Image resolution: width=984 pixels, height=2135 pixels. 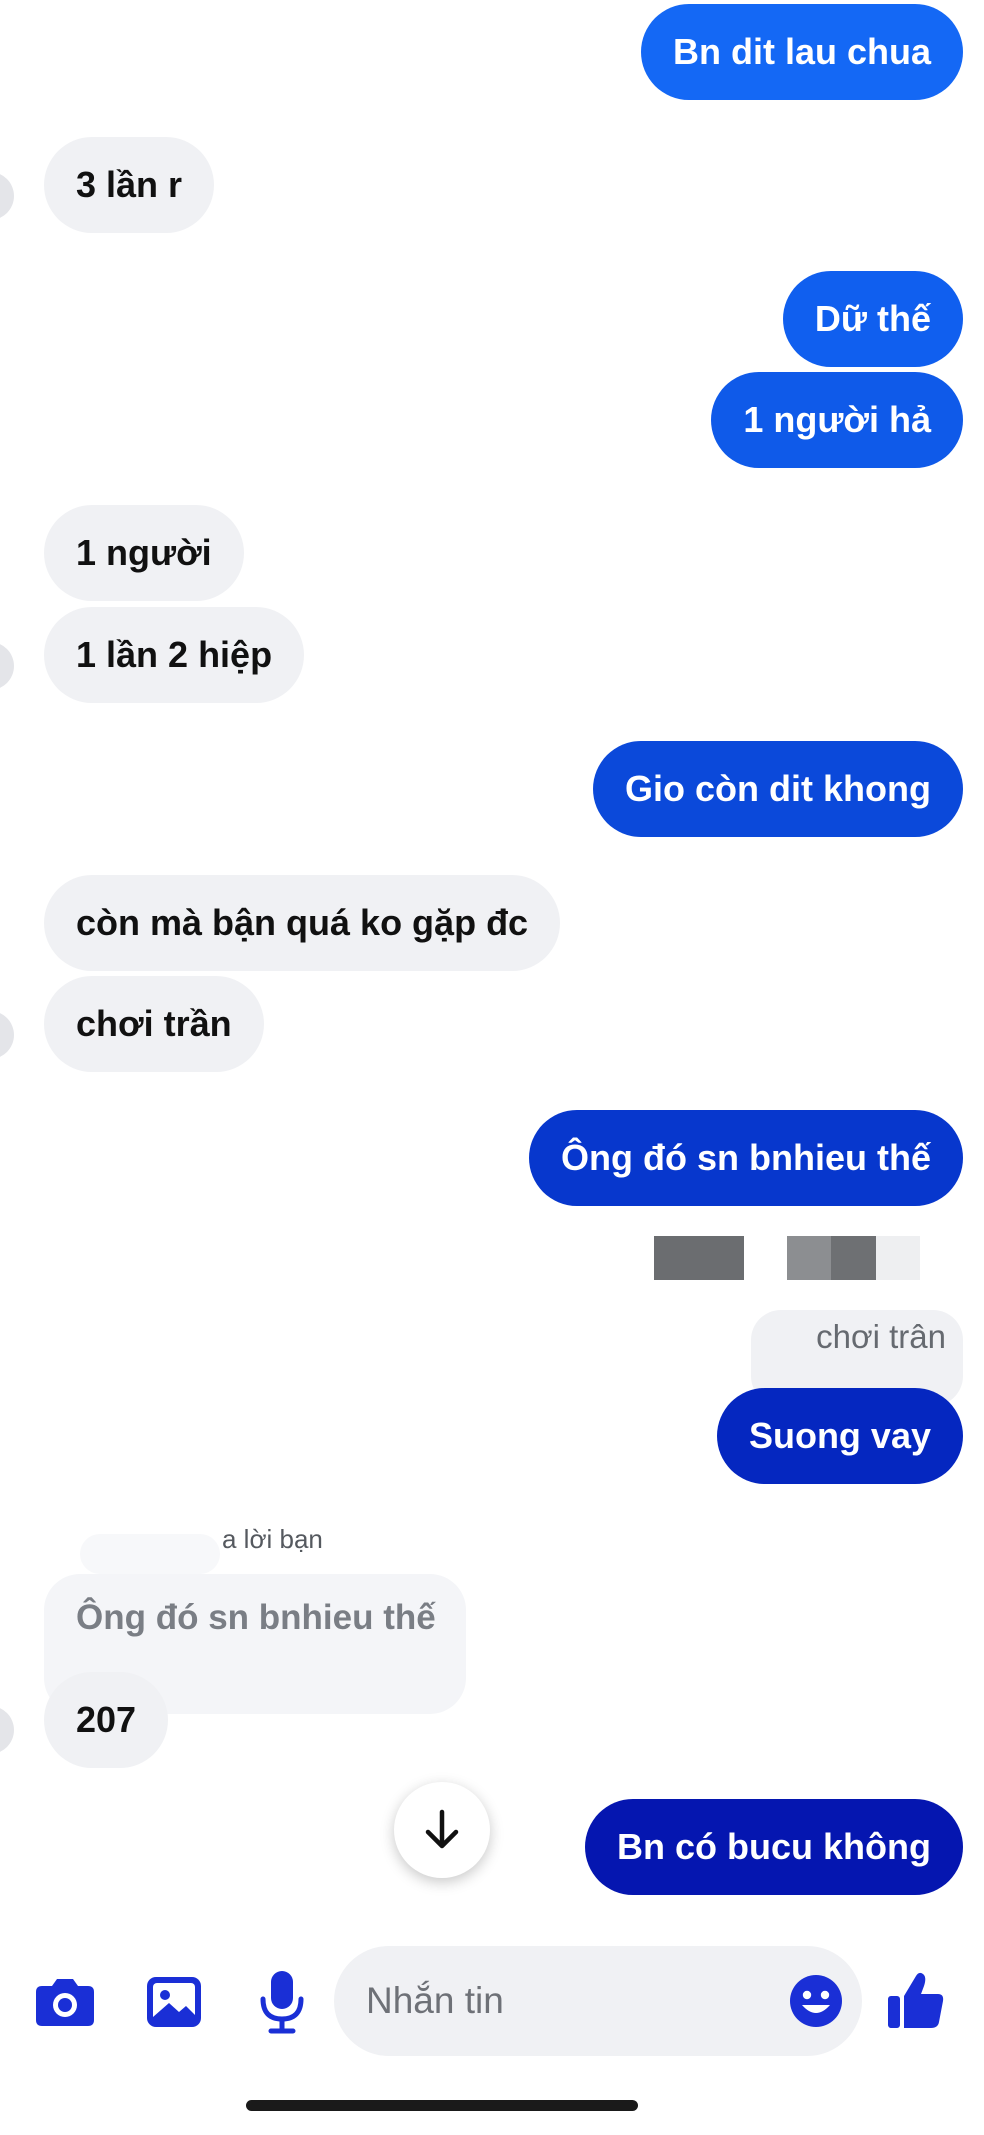 I want to click on home-indicator, so click(x=442, y=2105).